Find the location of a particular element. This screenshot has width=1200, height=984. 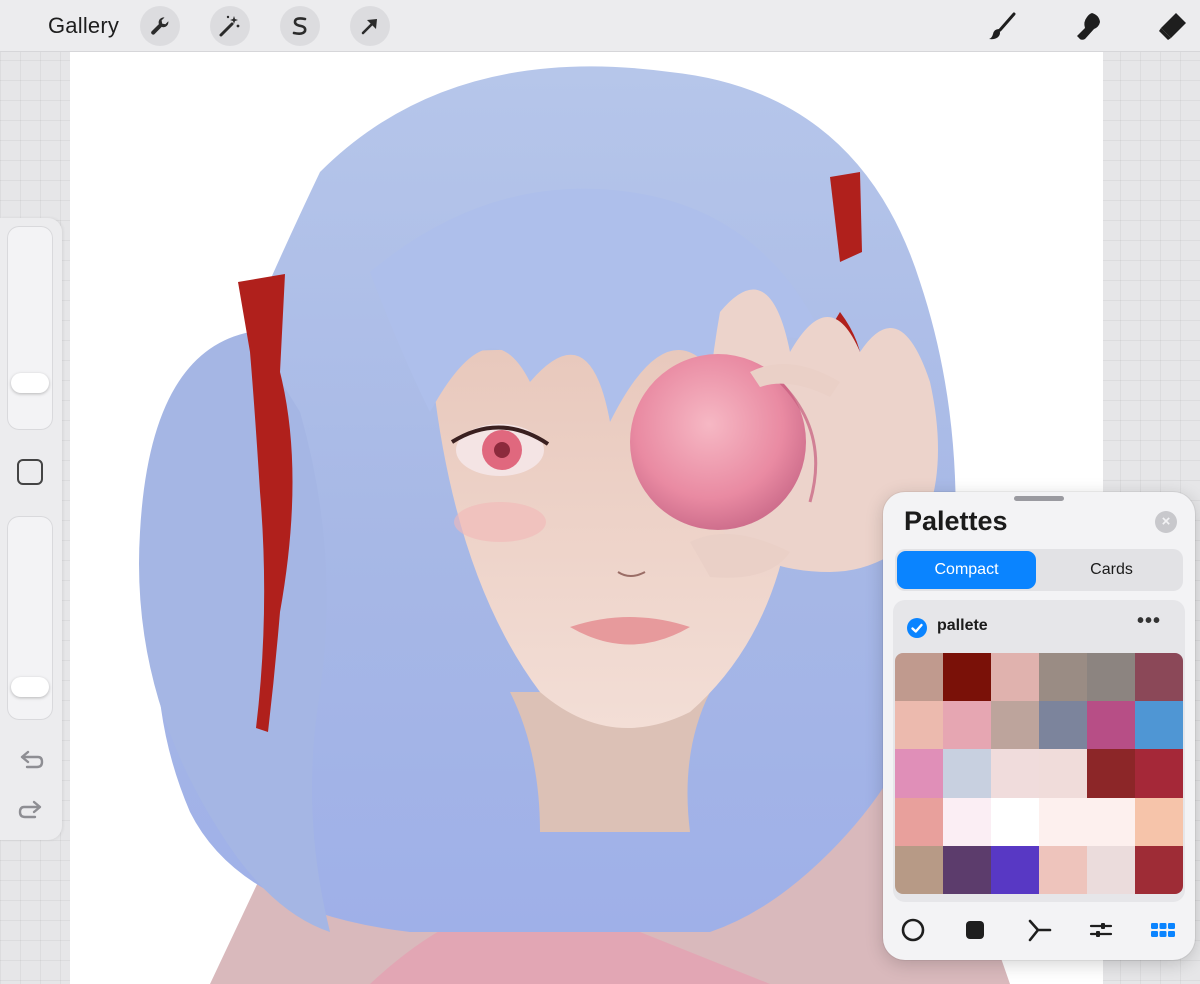

magic-wand-icon is located at coordinates (229, 26).